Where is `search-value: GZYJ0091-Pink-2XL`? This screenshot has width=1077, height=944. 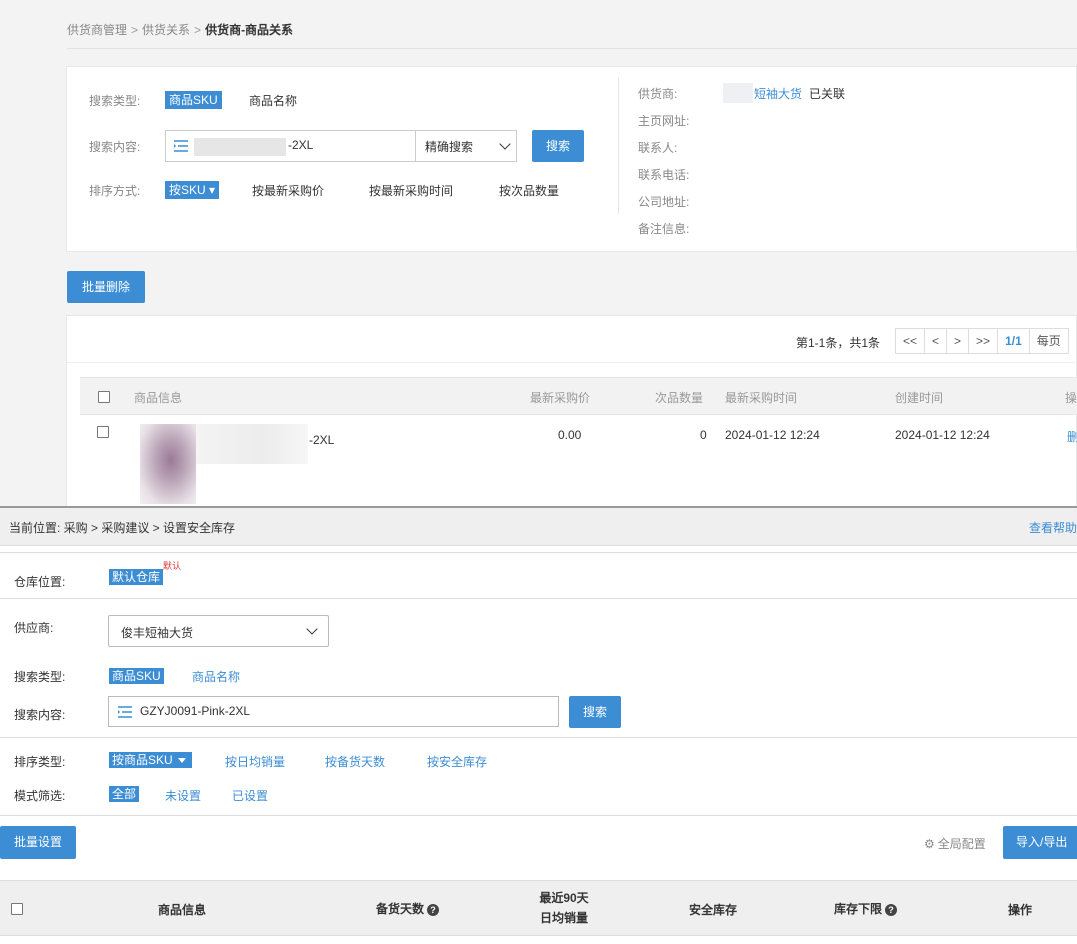
search-value: GZYJ0091-Pink-2XL is located at coordinates (195, 711).